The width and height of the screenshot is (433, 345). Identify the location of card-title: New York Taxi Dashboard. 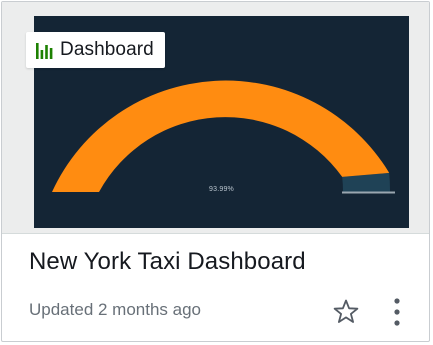
(167, 262).